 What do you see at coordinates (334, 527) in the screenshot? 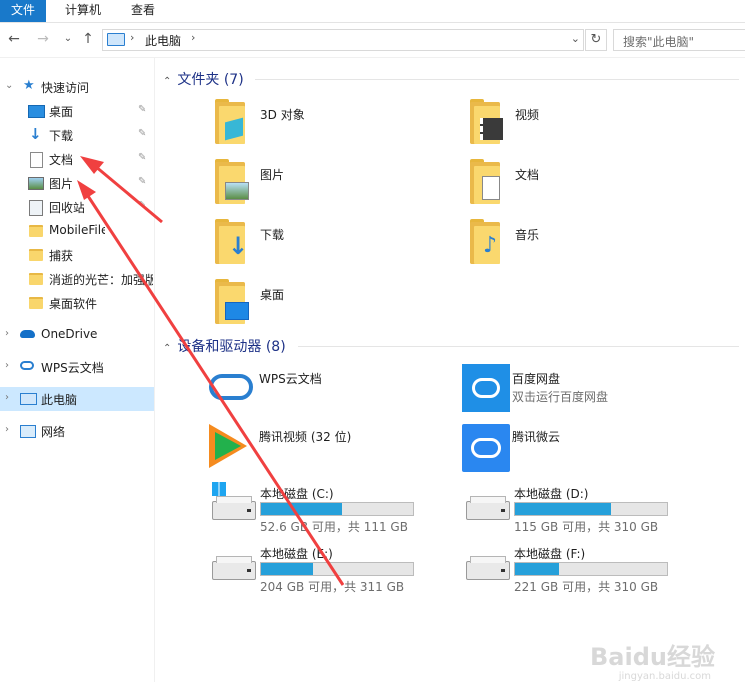
I see `drive-free-space: 52.6 GB 可用，共 111 GB` at bounding box center [334, 527].